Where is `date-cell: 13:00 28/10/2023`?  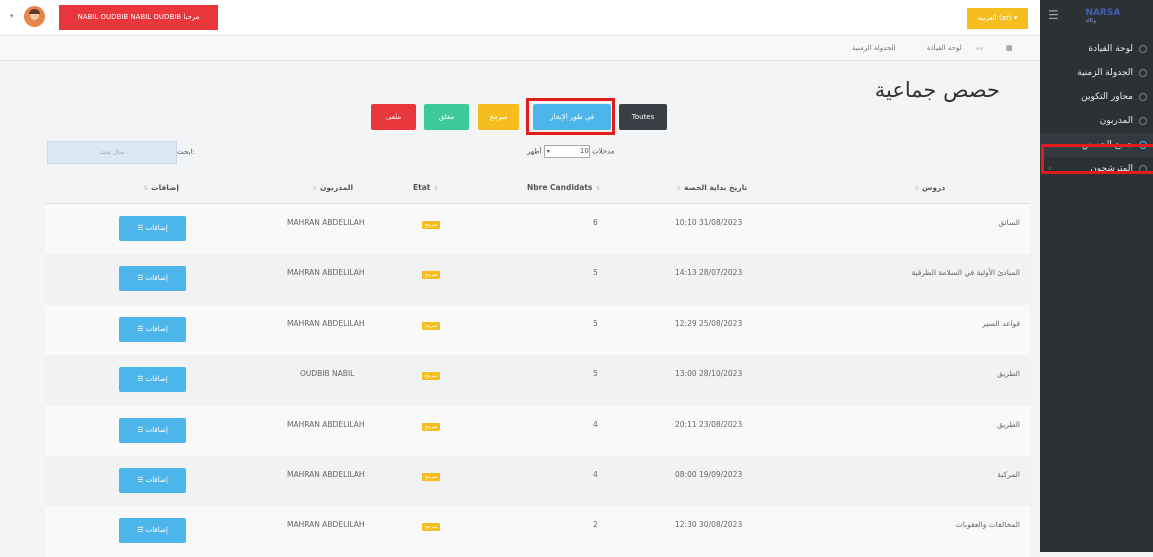 date-cell: 13:00 28/10/2023 is located at coordinates (709, 374).